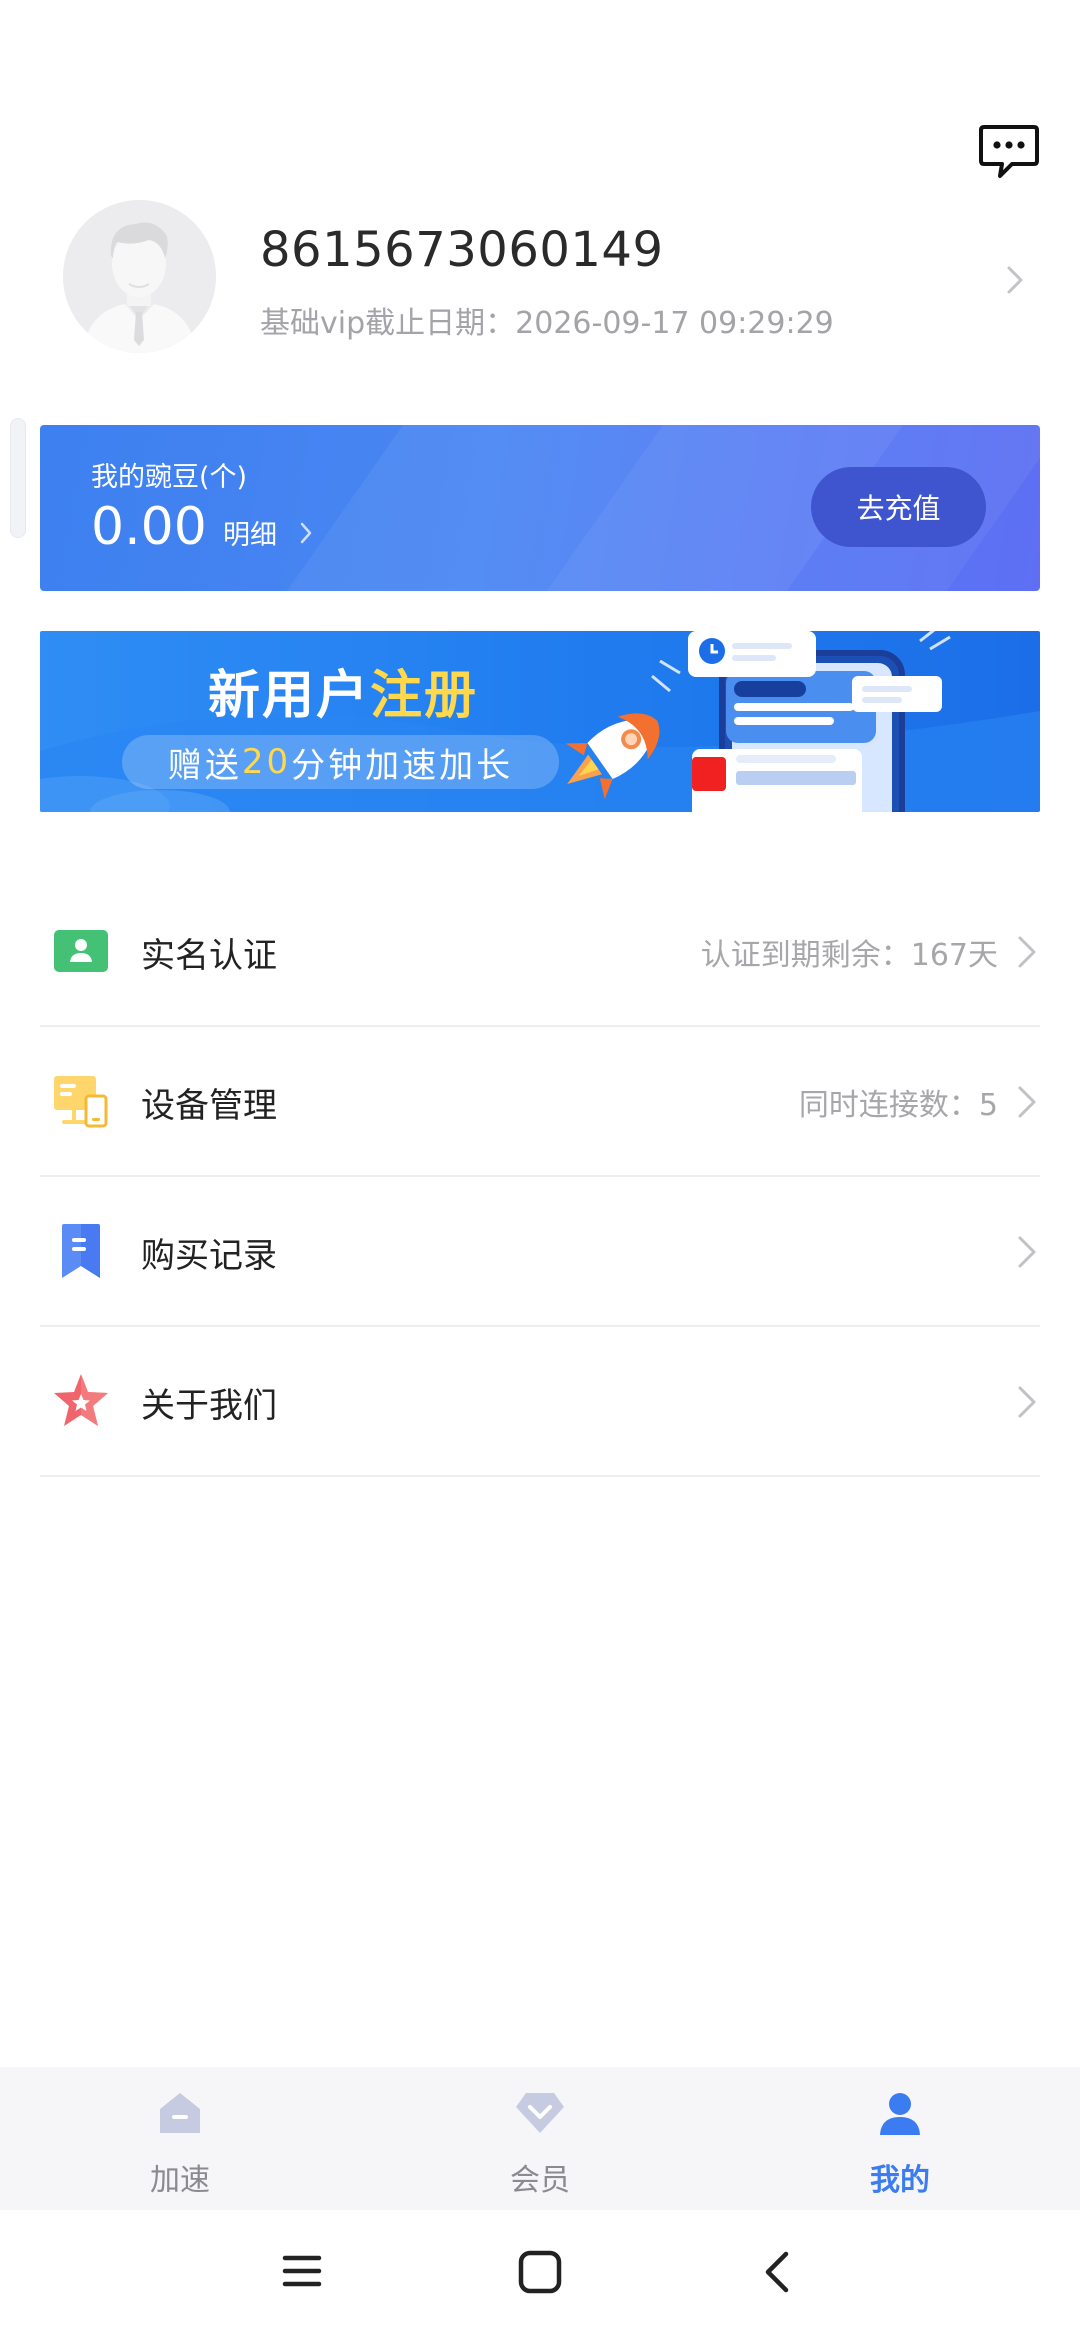  Describe the element at coordinates (777, 2272) in the screenshot. I see `back-icon` at that location.